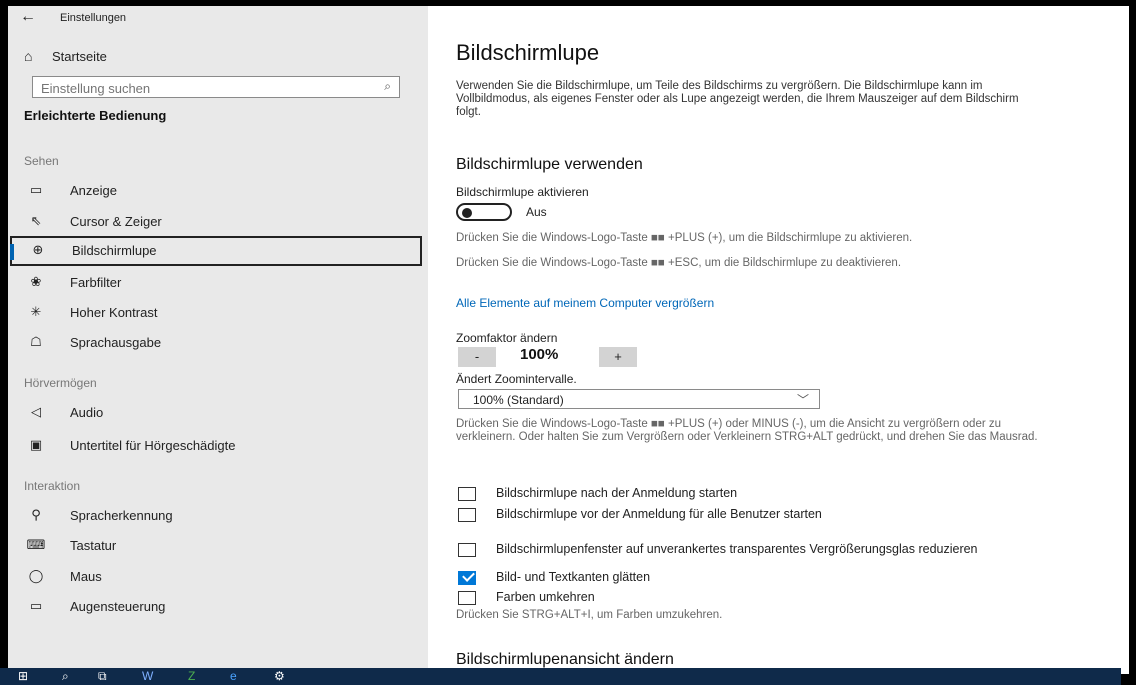  What do you see at coordinates (96, 282) in the screenshot?
I see `sidebar-item-label: Farbfilter` at bounding box center [96, 282].